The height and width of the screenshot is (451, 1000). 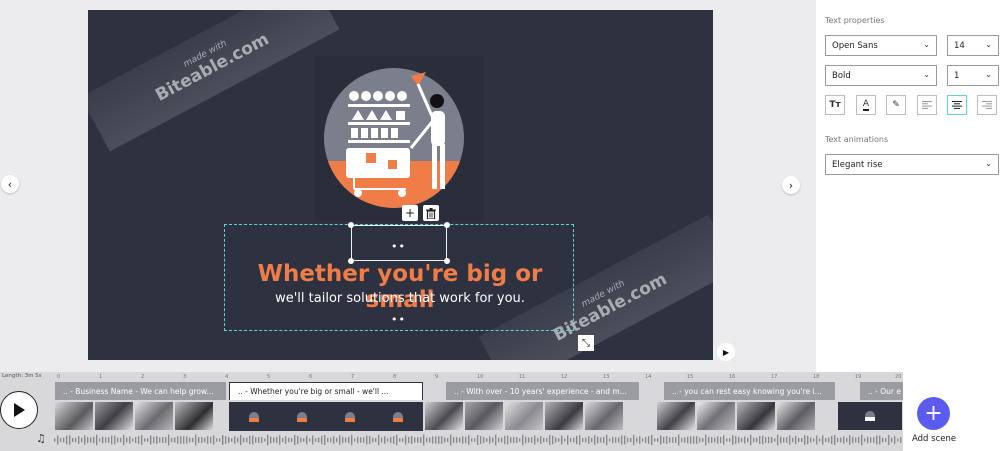 What do you see at coordinates (353, 377) in the screenshot?
I see `ruler-tick: 7` at bounding box center [353, 377].